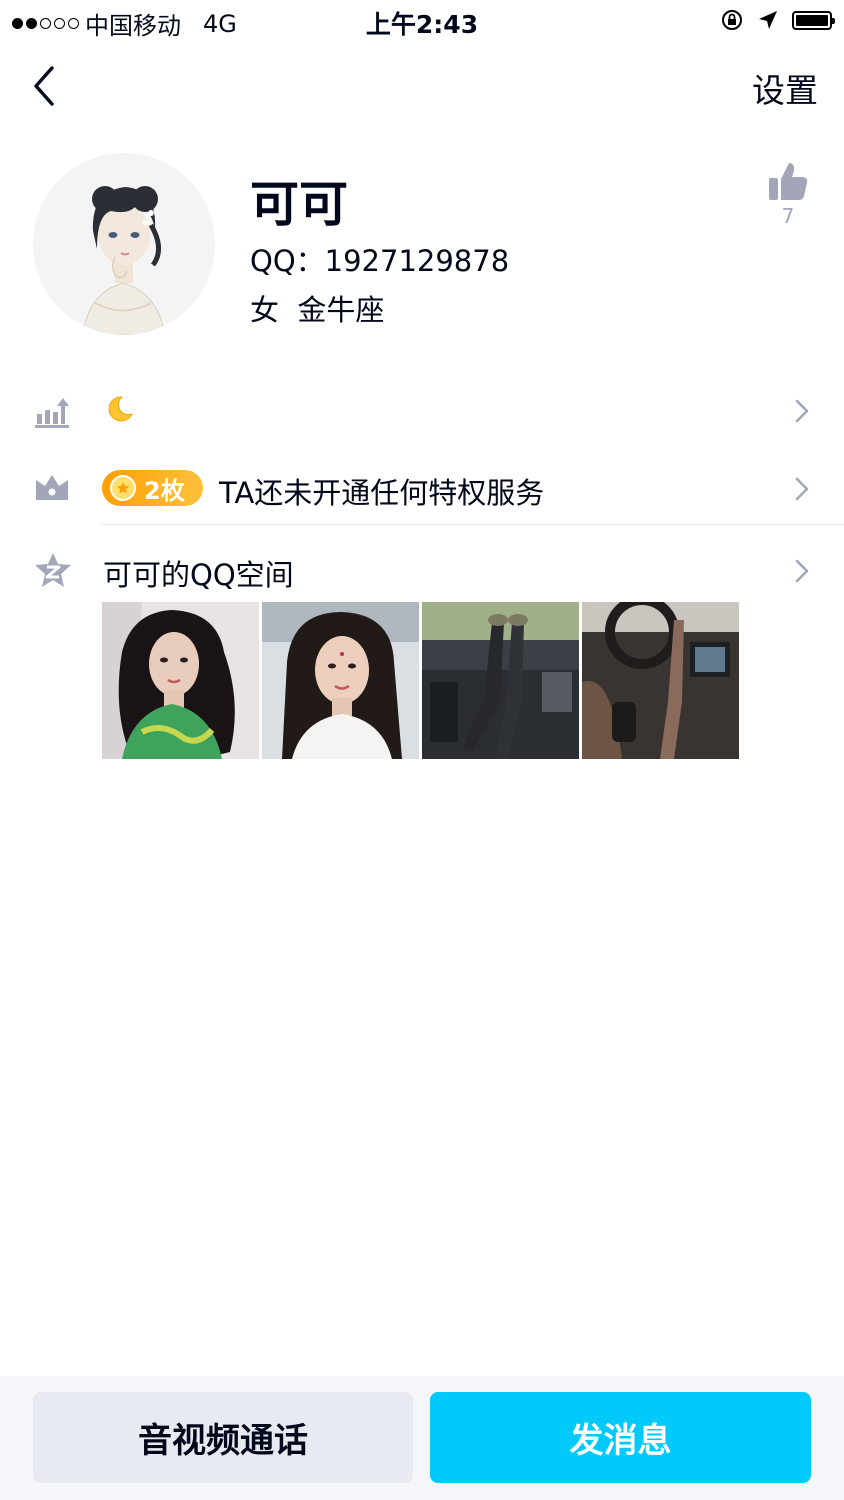 This screenshot has height=1500, width=844. I want to click on profile-name: 可可, so click(299, 204).